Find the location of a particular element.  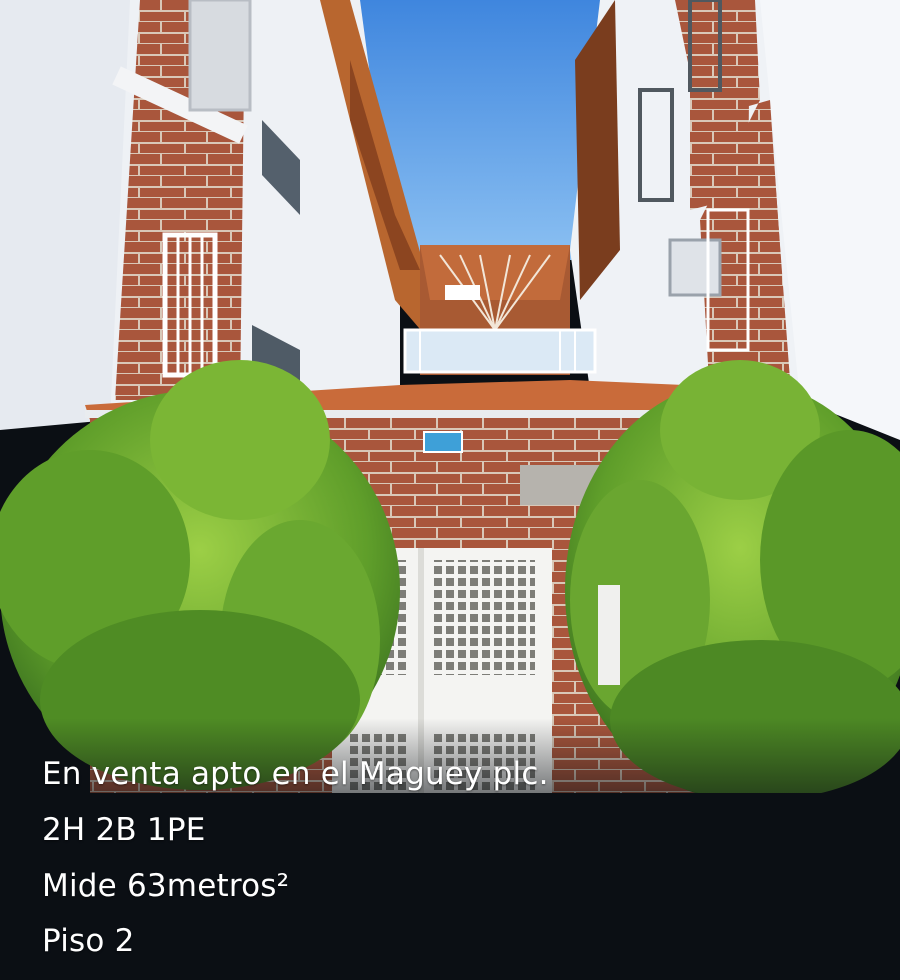

balcony-railing is located at coordinates (500, 351).